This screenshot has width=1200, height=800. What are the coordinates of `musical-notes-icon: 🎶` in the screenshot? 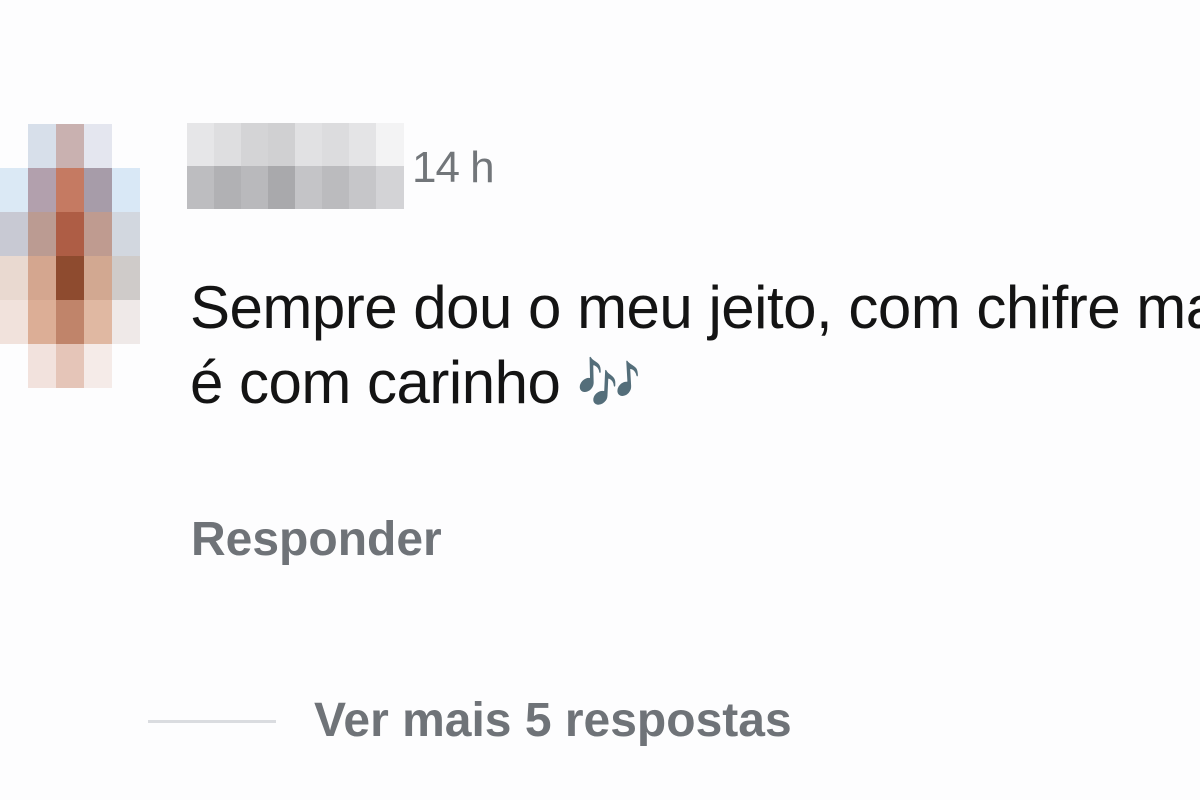 It's located at (609, 384).